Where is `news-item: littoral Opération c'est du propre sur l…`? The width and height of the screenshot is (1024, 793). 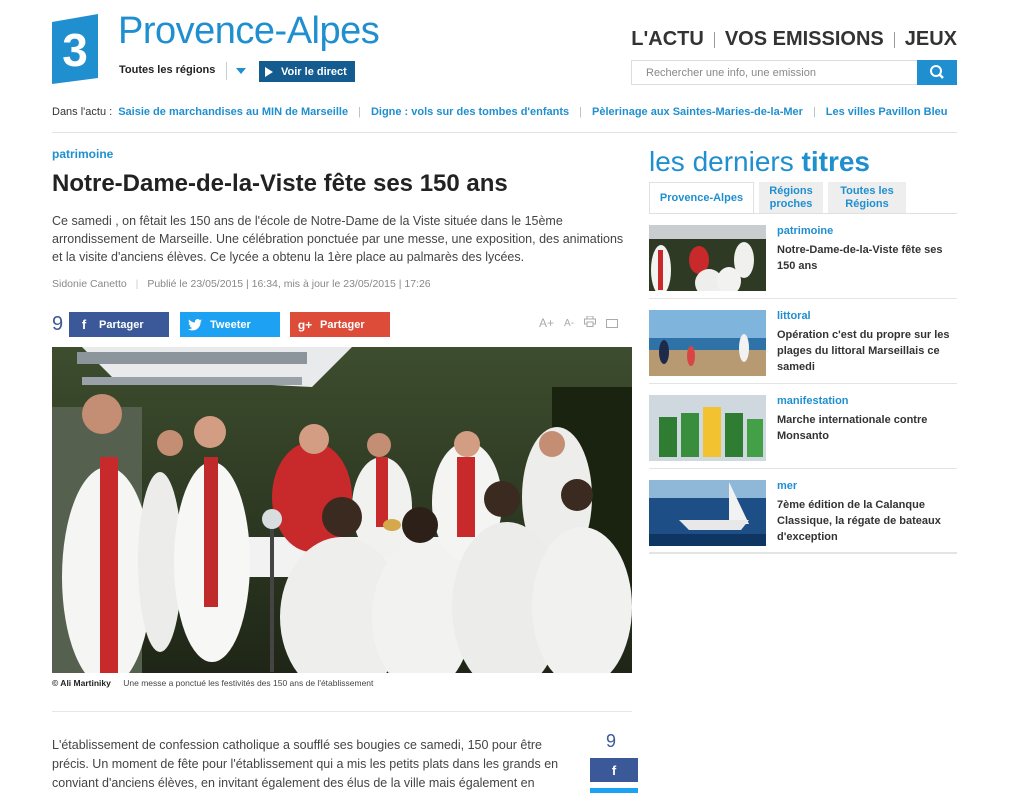 news-item: littoral Opération c'est du propre sur l… is located at coordinates (803, 342).